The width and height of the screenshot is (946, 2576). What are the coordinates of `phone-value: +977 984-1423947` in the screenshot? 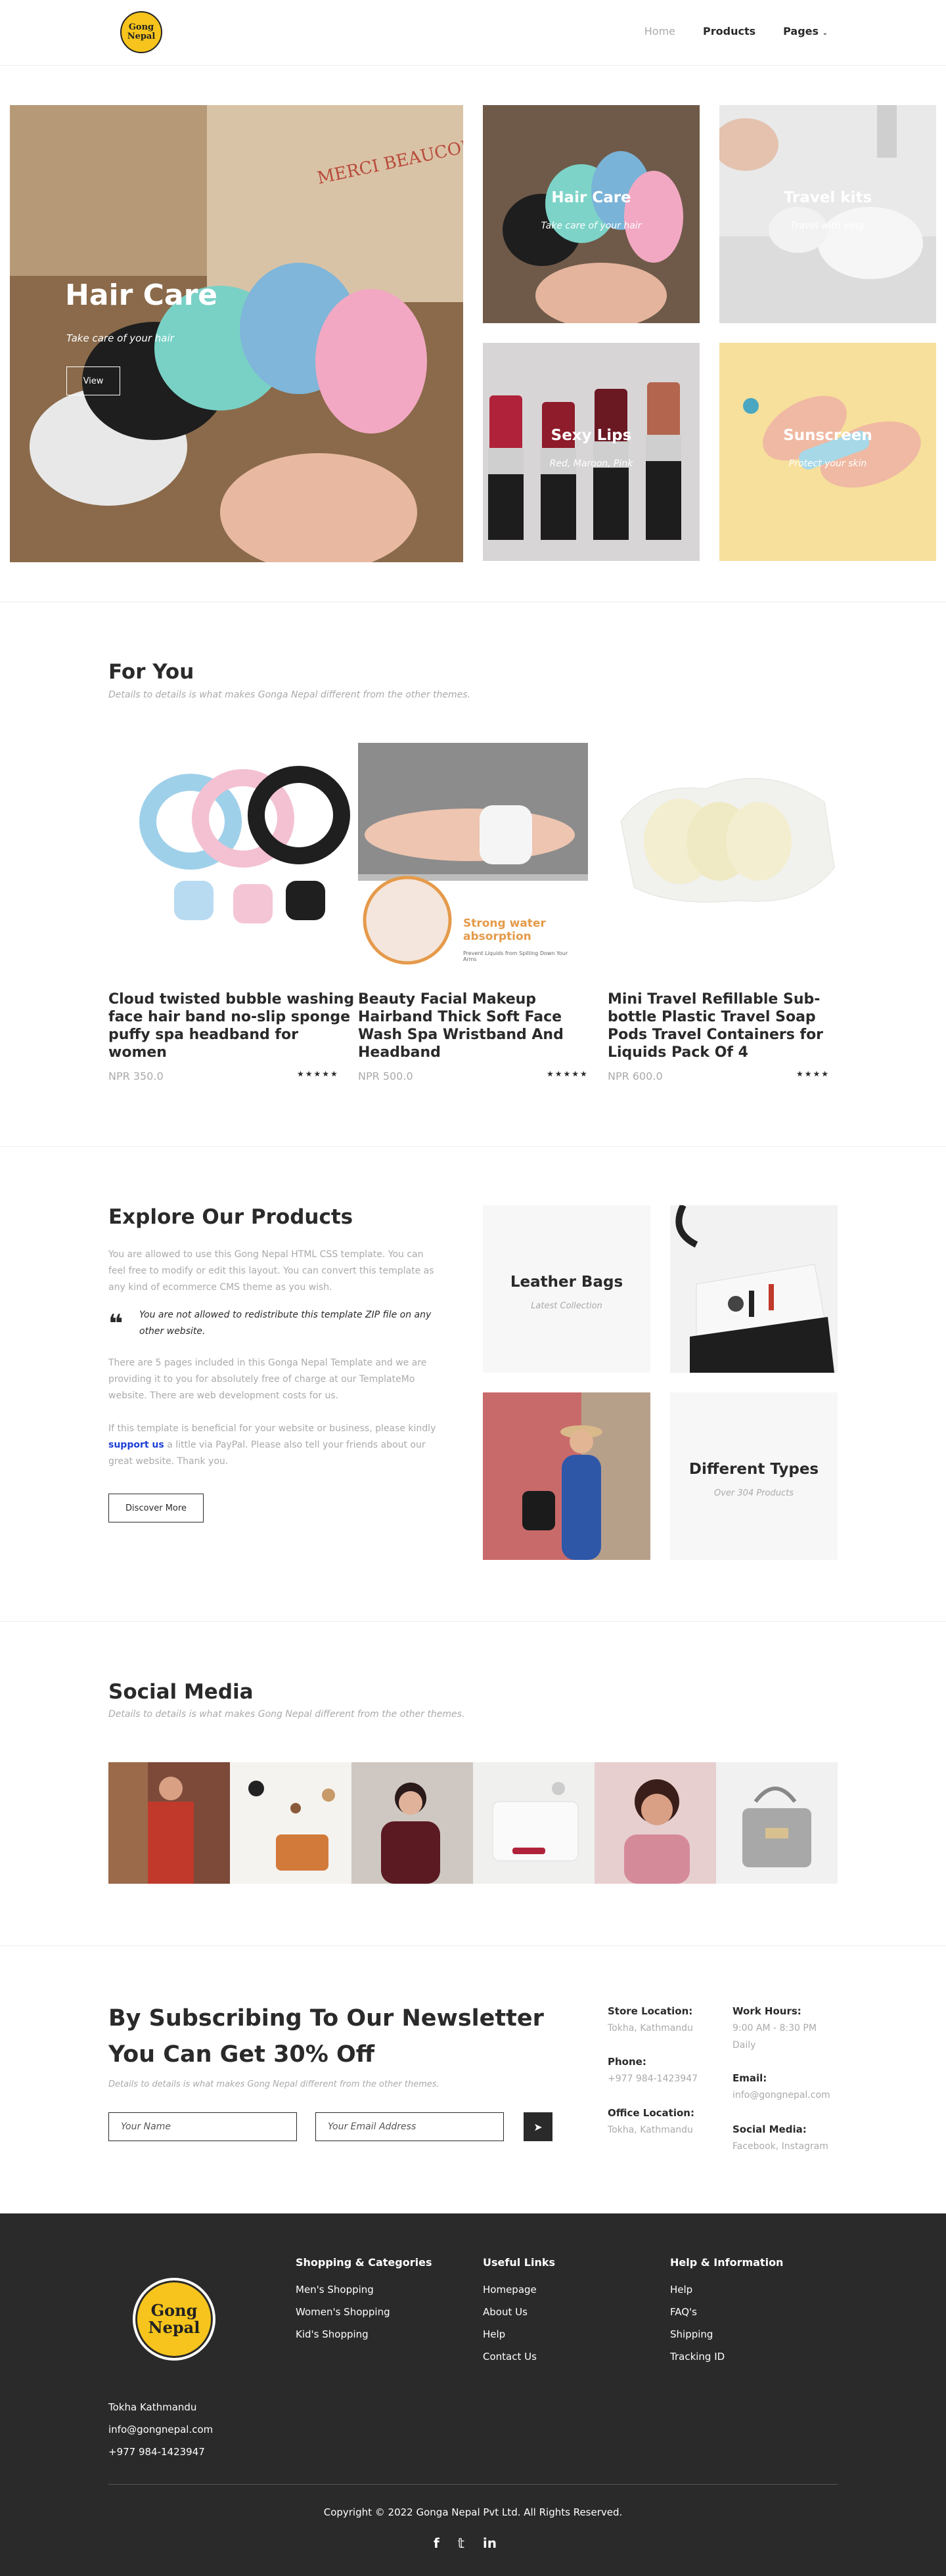 It's located at (653, 2079).